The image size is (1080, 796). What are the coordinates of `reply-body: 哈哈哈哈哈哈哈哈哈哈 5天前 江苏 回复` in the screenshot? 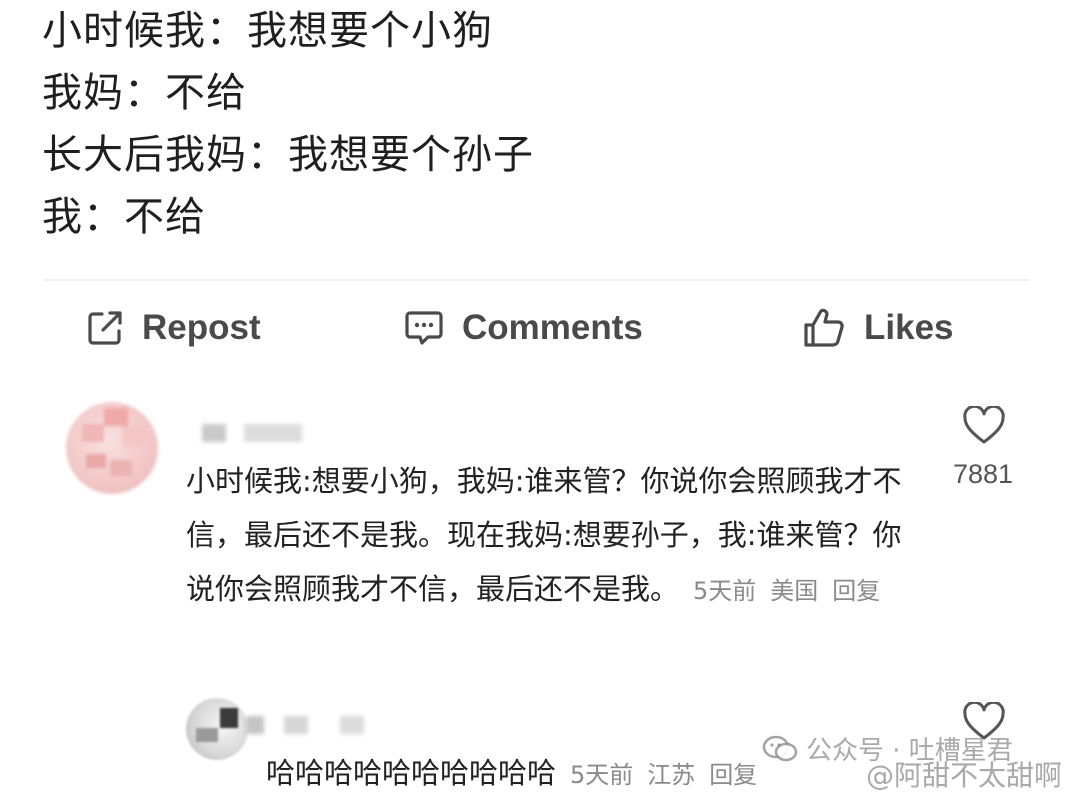 It's located at (511, 774).